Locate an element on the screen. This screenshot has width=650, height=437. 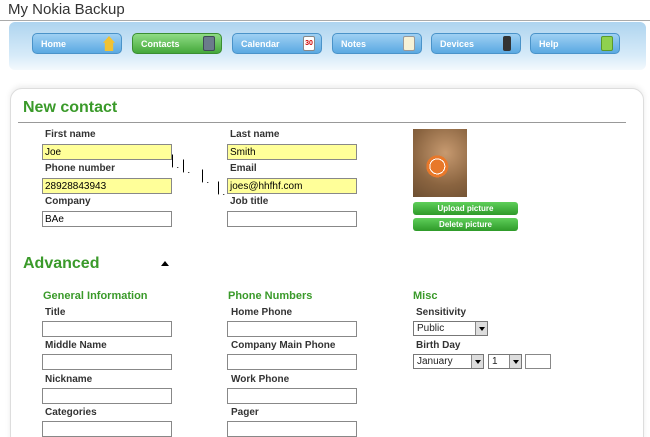
contacts-icon is located at coordinates (209, 43).